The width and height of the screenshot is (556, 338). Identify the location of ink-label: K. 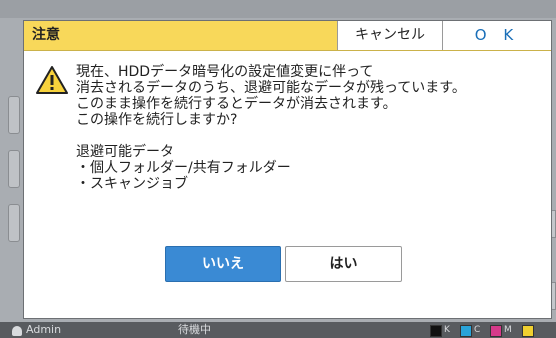
(447, 330).